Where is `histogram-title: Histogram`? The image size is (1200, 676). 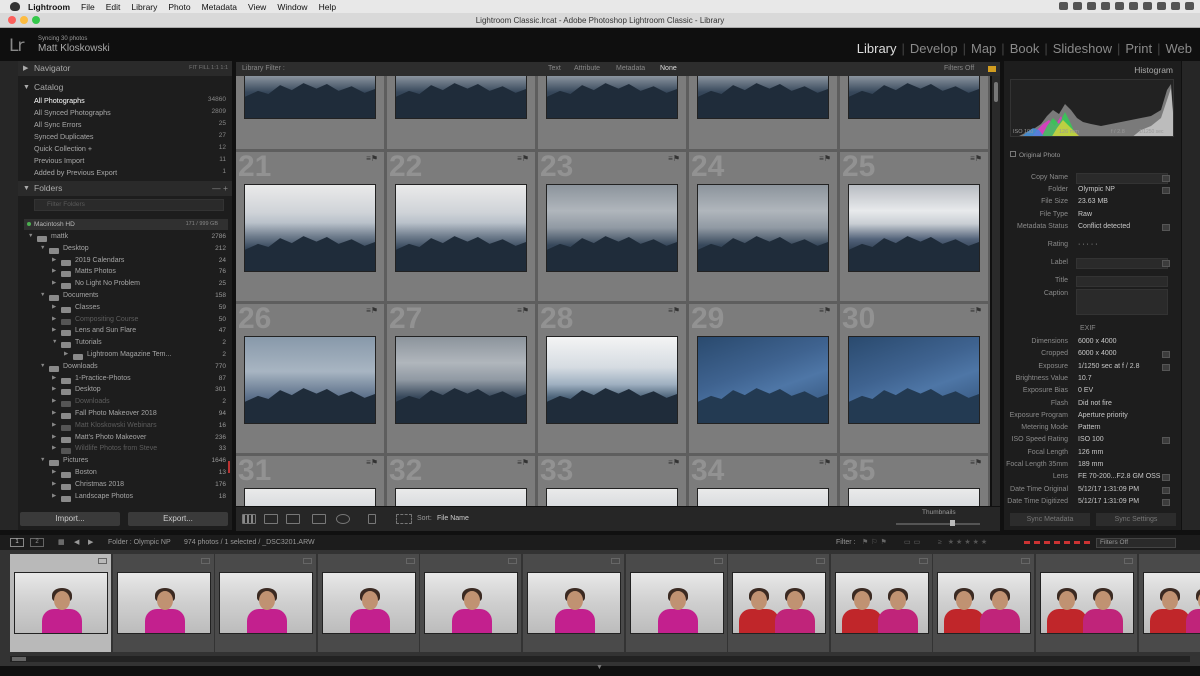
histogram-title: Histogram is located at coordinates (1153, 70).